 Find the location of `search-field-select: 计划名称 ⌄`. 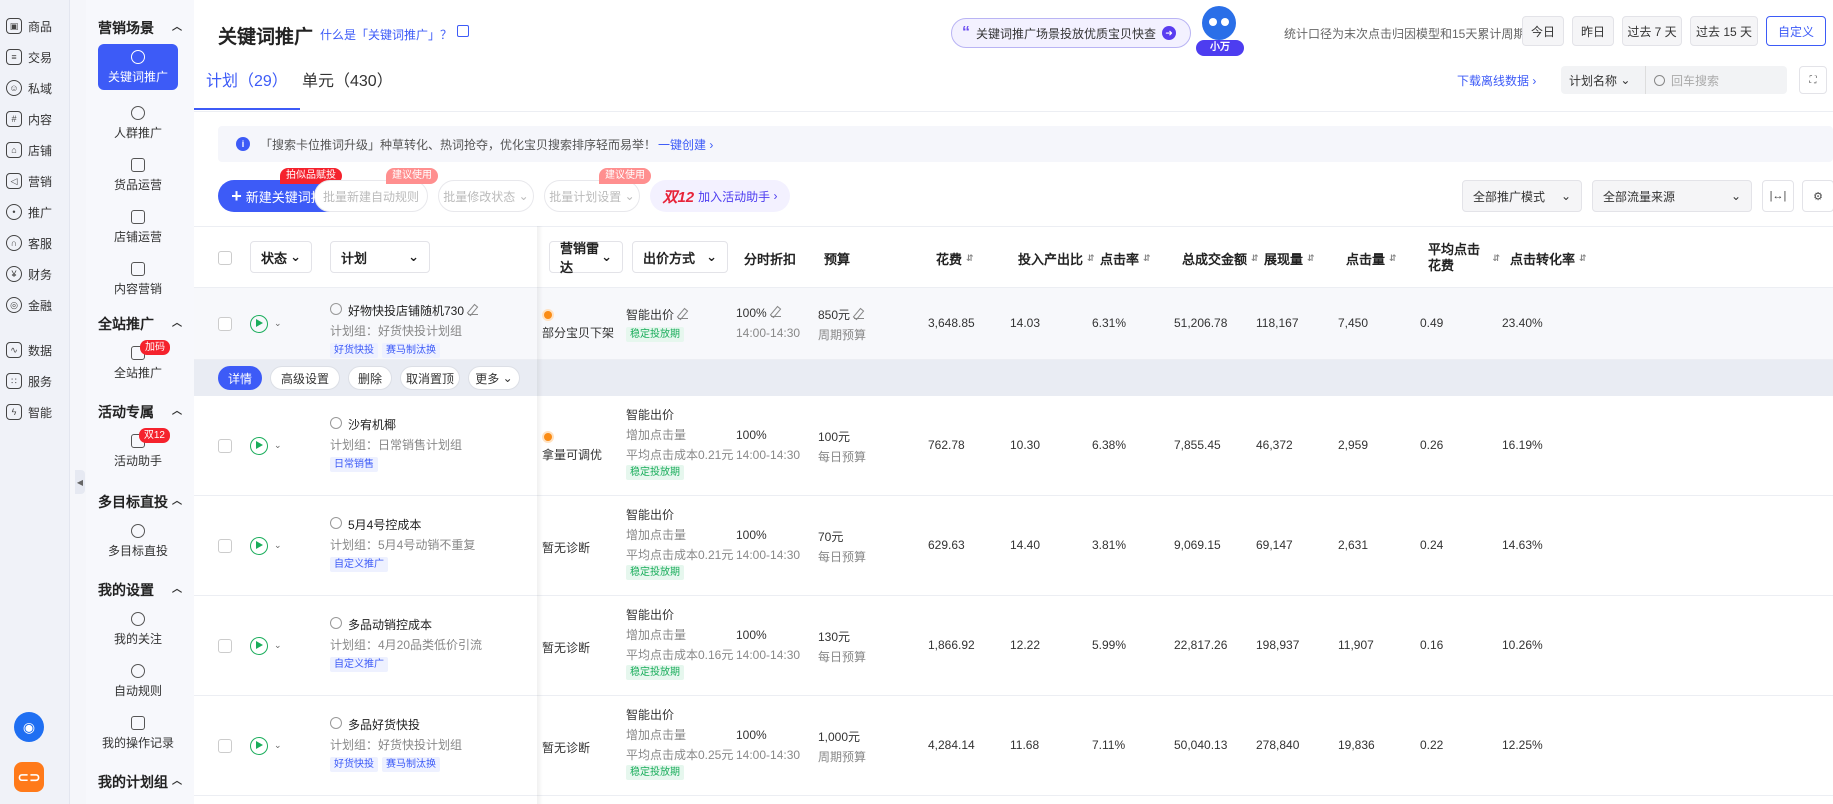

search-field-select: 计划名称 ⌄ is located at coordinates (1603, 80).